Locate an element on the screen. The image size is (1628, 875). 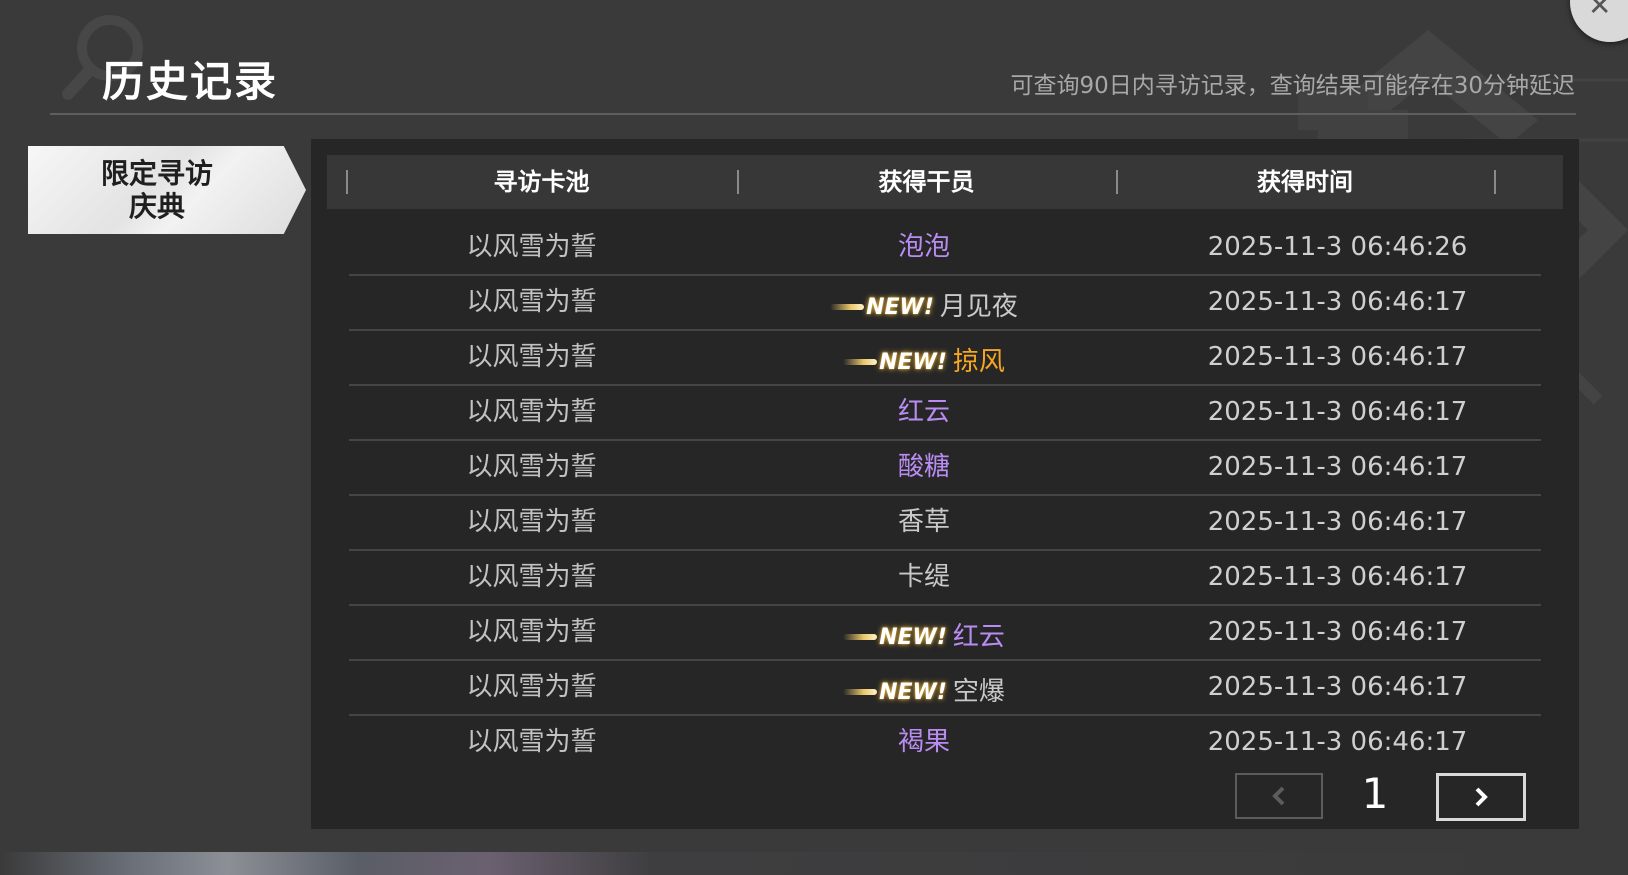
operator-cell: 红云 is located at coordinates (924, 412).